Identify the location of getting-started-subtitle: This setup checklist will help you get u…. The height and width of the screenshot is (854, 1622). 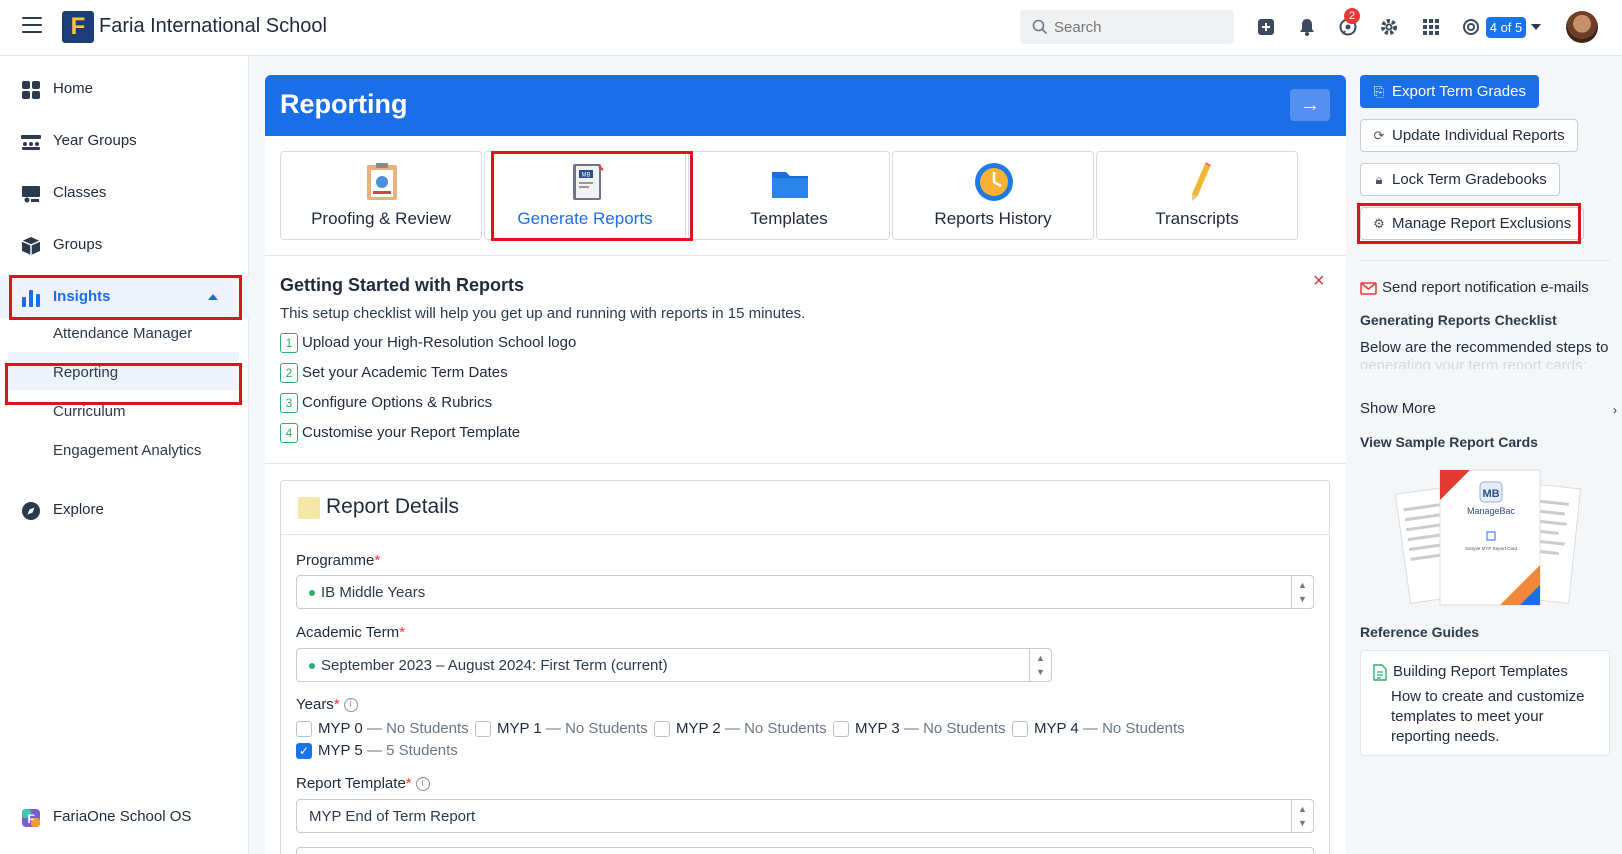
(543, 313).